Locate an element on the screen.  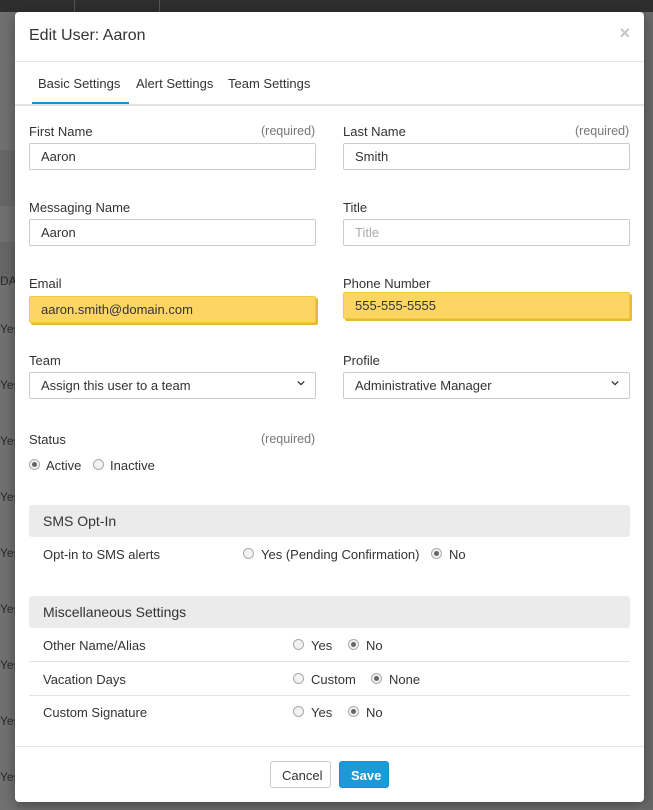
modal-header: Edit User: Aaron × is located at coordinates (329, 37).